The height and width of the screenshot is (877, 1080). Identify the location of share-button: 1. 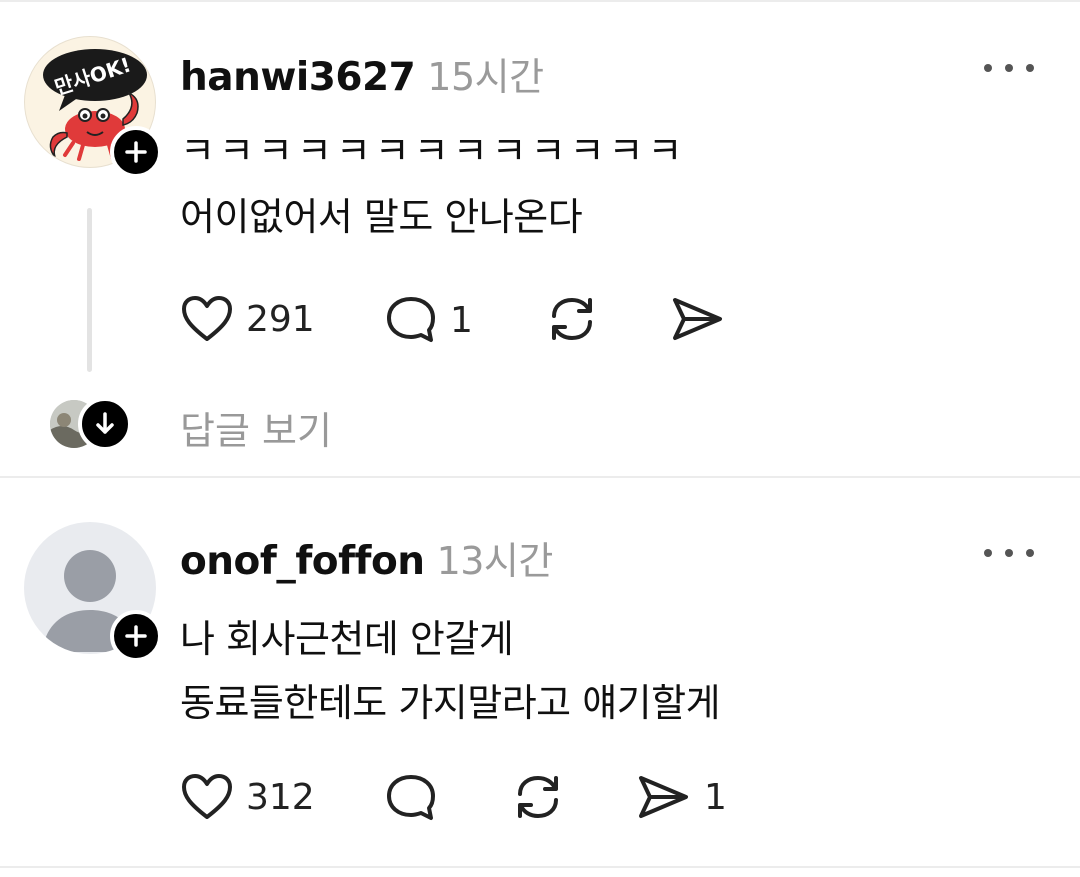
(681, 797).